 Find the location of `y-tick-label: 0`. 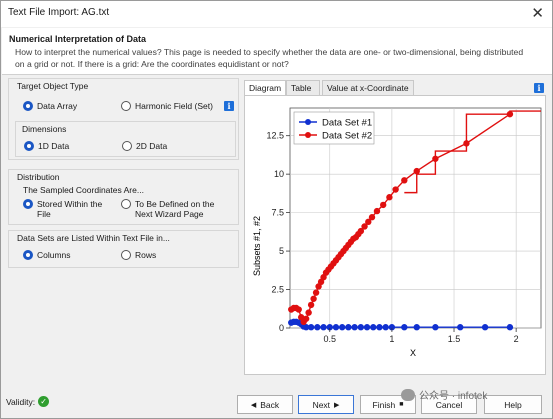

y-tick-label: 0 is located at coordinates (281, 328).